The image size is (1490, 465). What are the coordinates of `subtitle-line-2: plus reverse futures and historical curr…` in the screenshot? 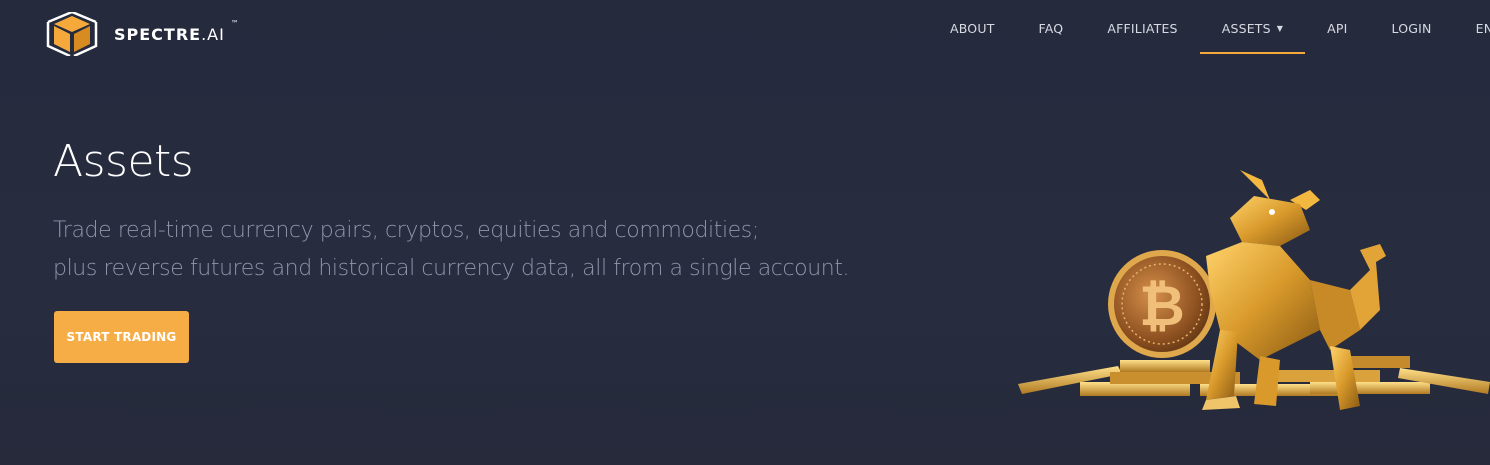 It's located at (451, 268).